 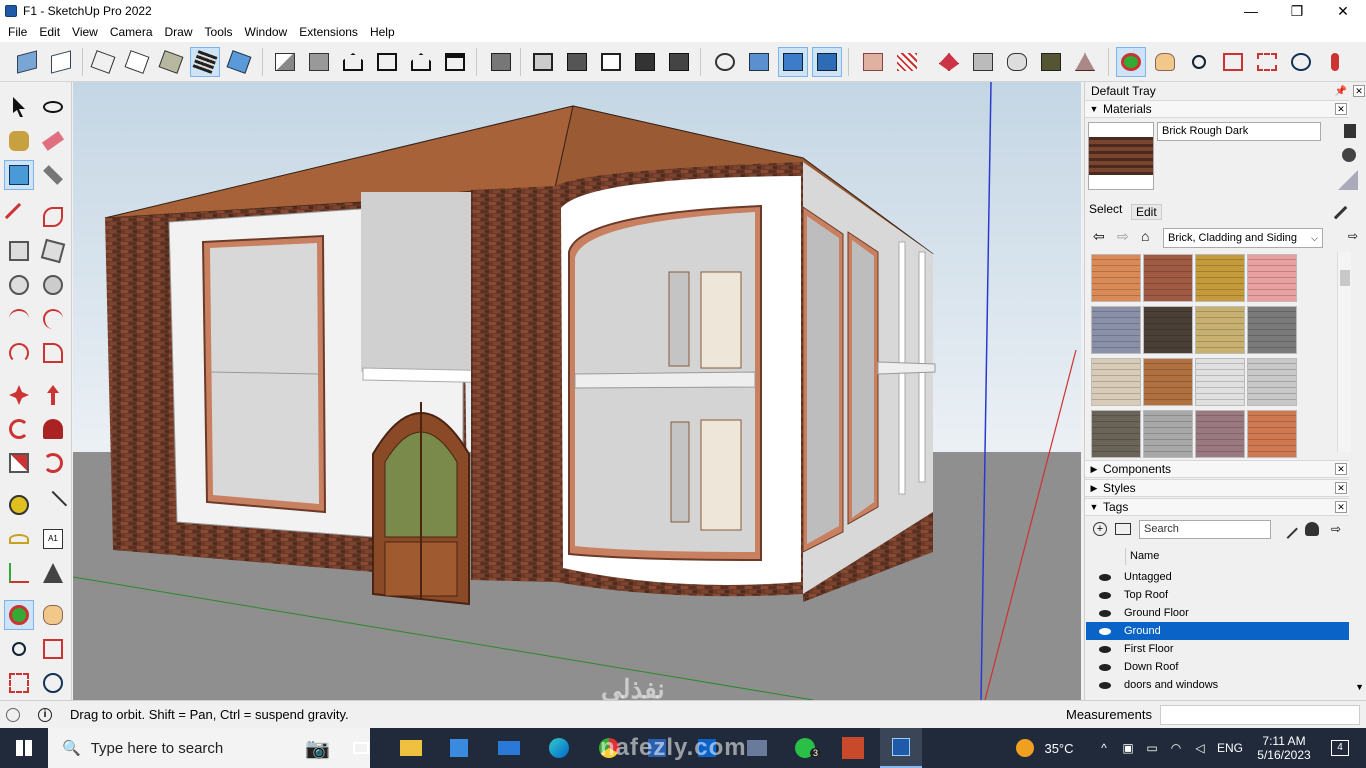 I want to click on previous-tool-icon, so click(x=53, y=683).